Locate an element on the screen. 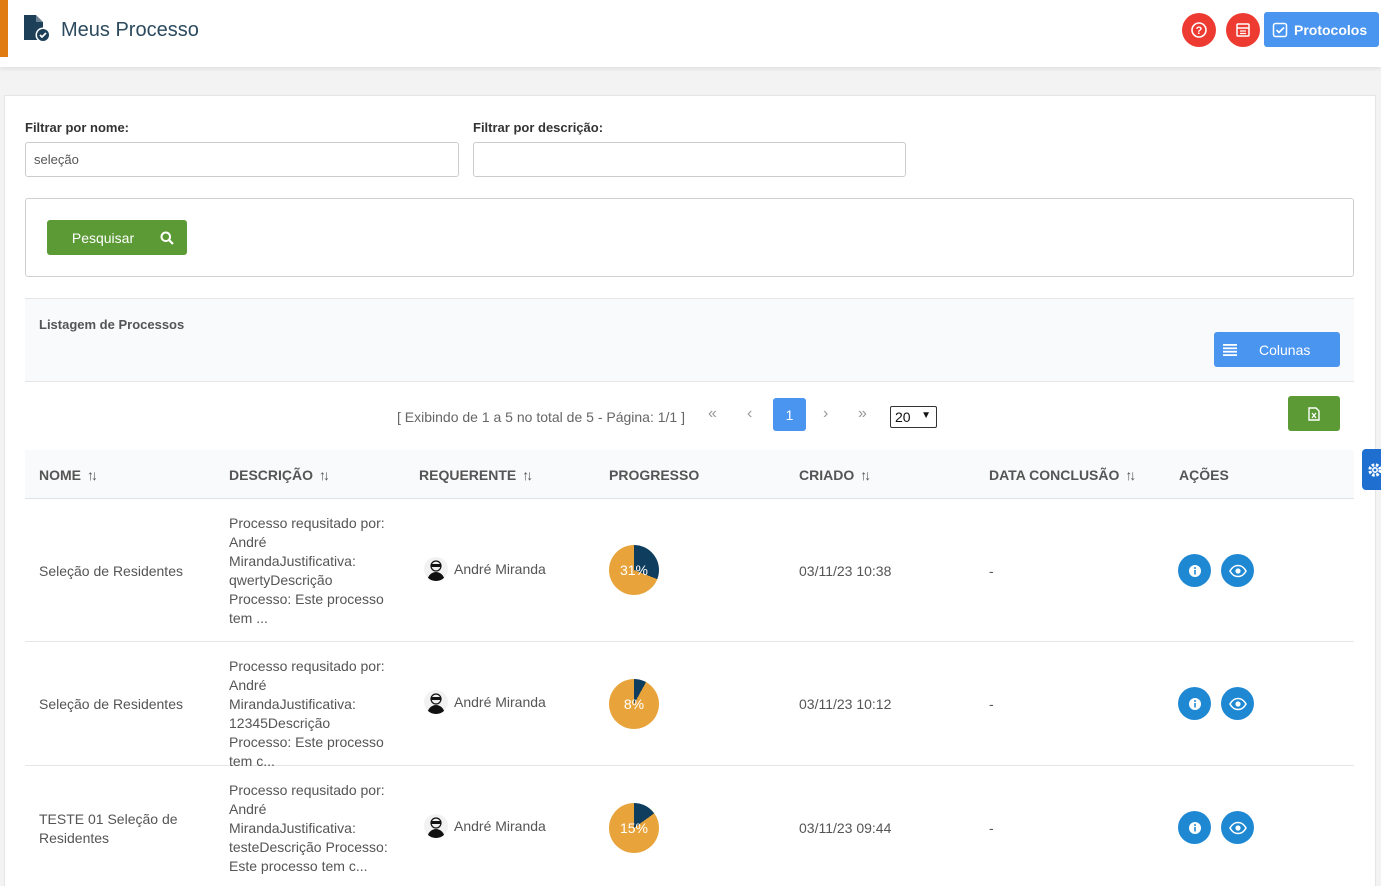  column-header-actions-label: AÇÕES is located at coordinates (1204, 475).